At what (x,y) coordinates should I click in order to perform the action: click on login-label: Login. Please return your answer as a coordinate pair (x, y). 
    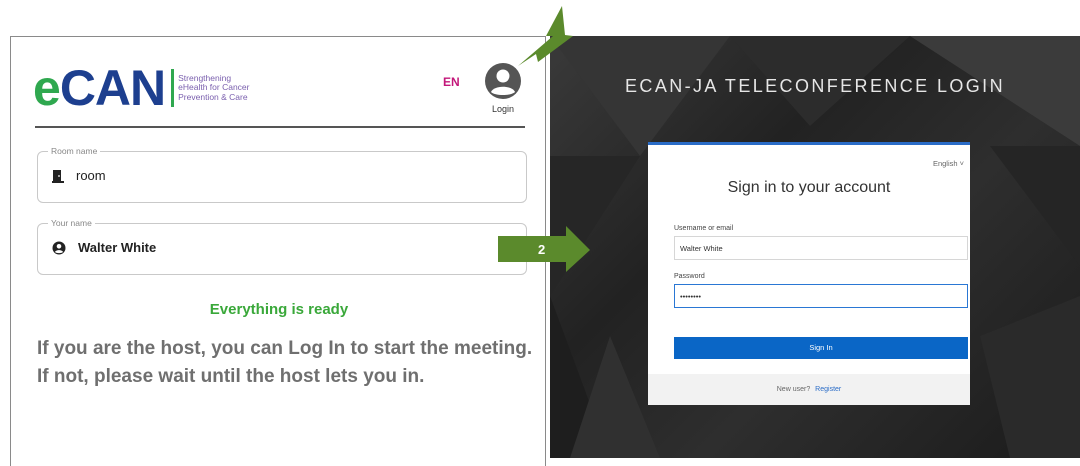
    Looking at the image, I should click on (503, 109).